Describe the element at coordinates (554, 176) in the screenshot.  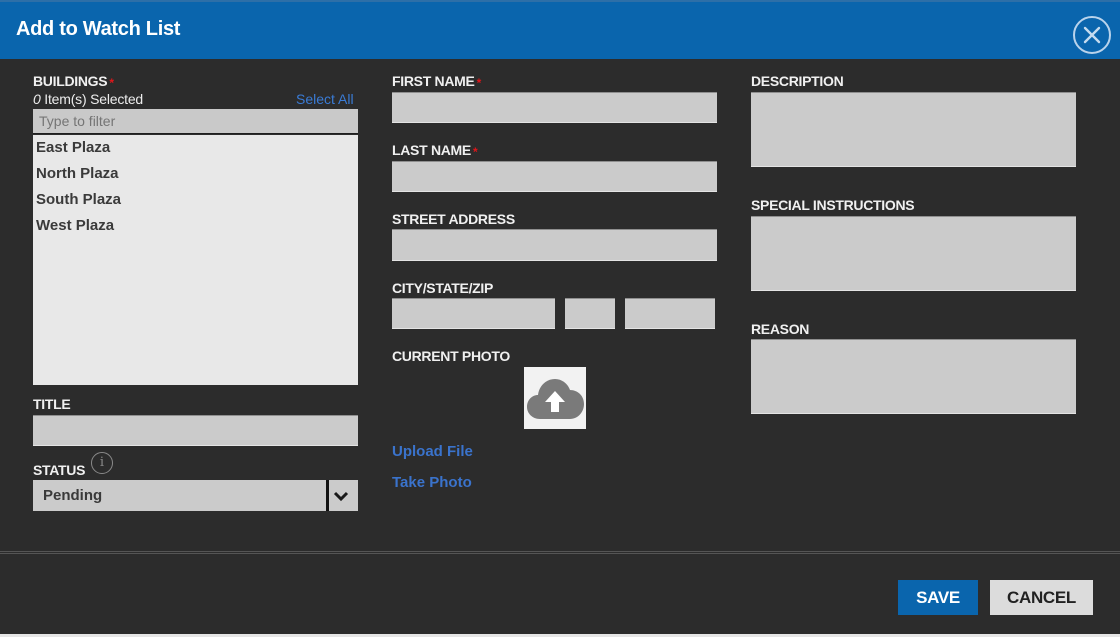
I see `last-name-input` at that location.